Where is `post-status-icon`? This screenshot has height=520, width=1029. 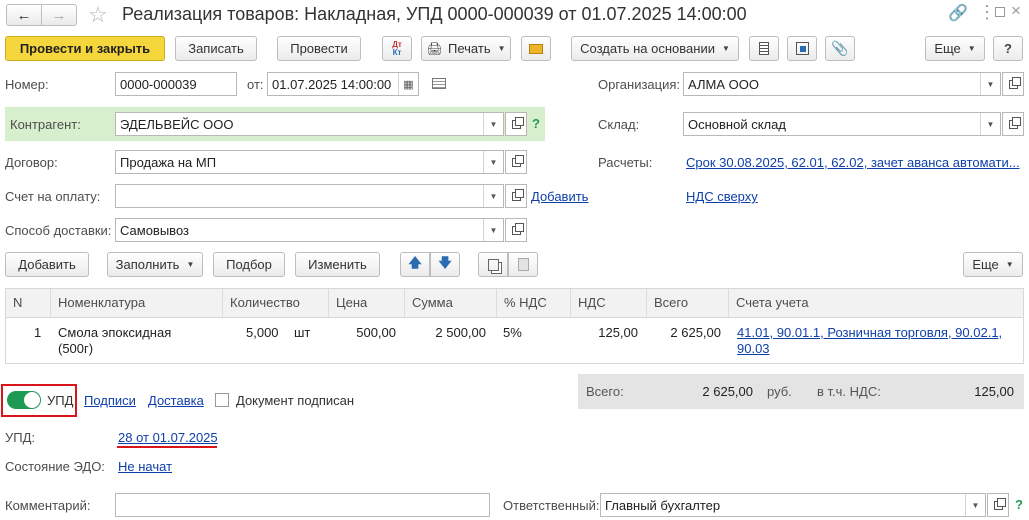 post-status-icon is located at coordinates (439, 83).